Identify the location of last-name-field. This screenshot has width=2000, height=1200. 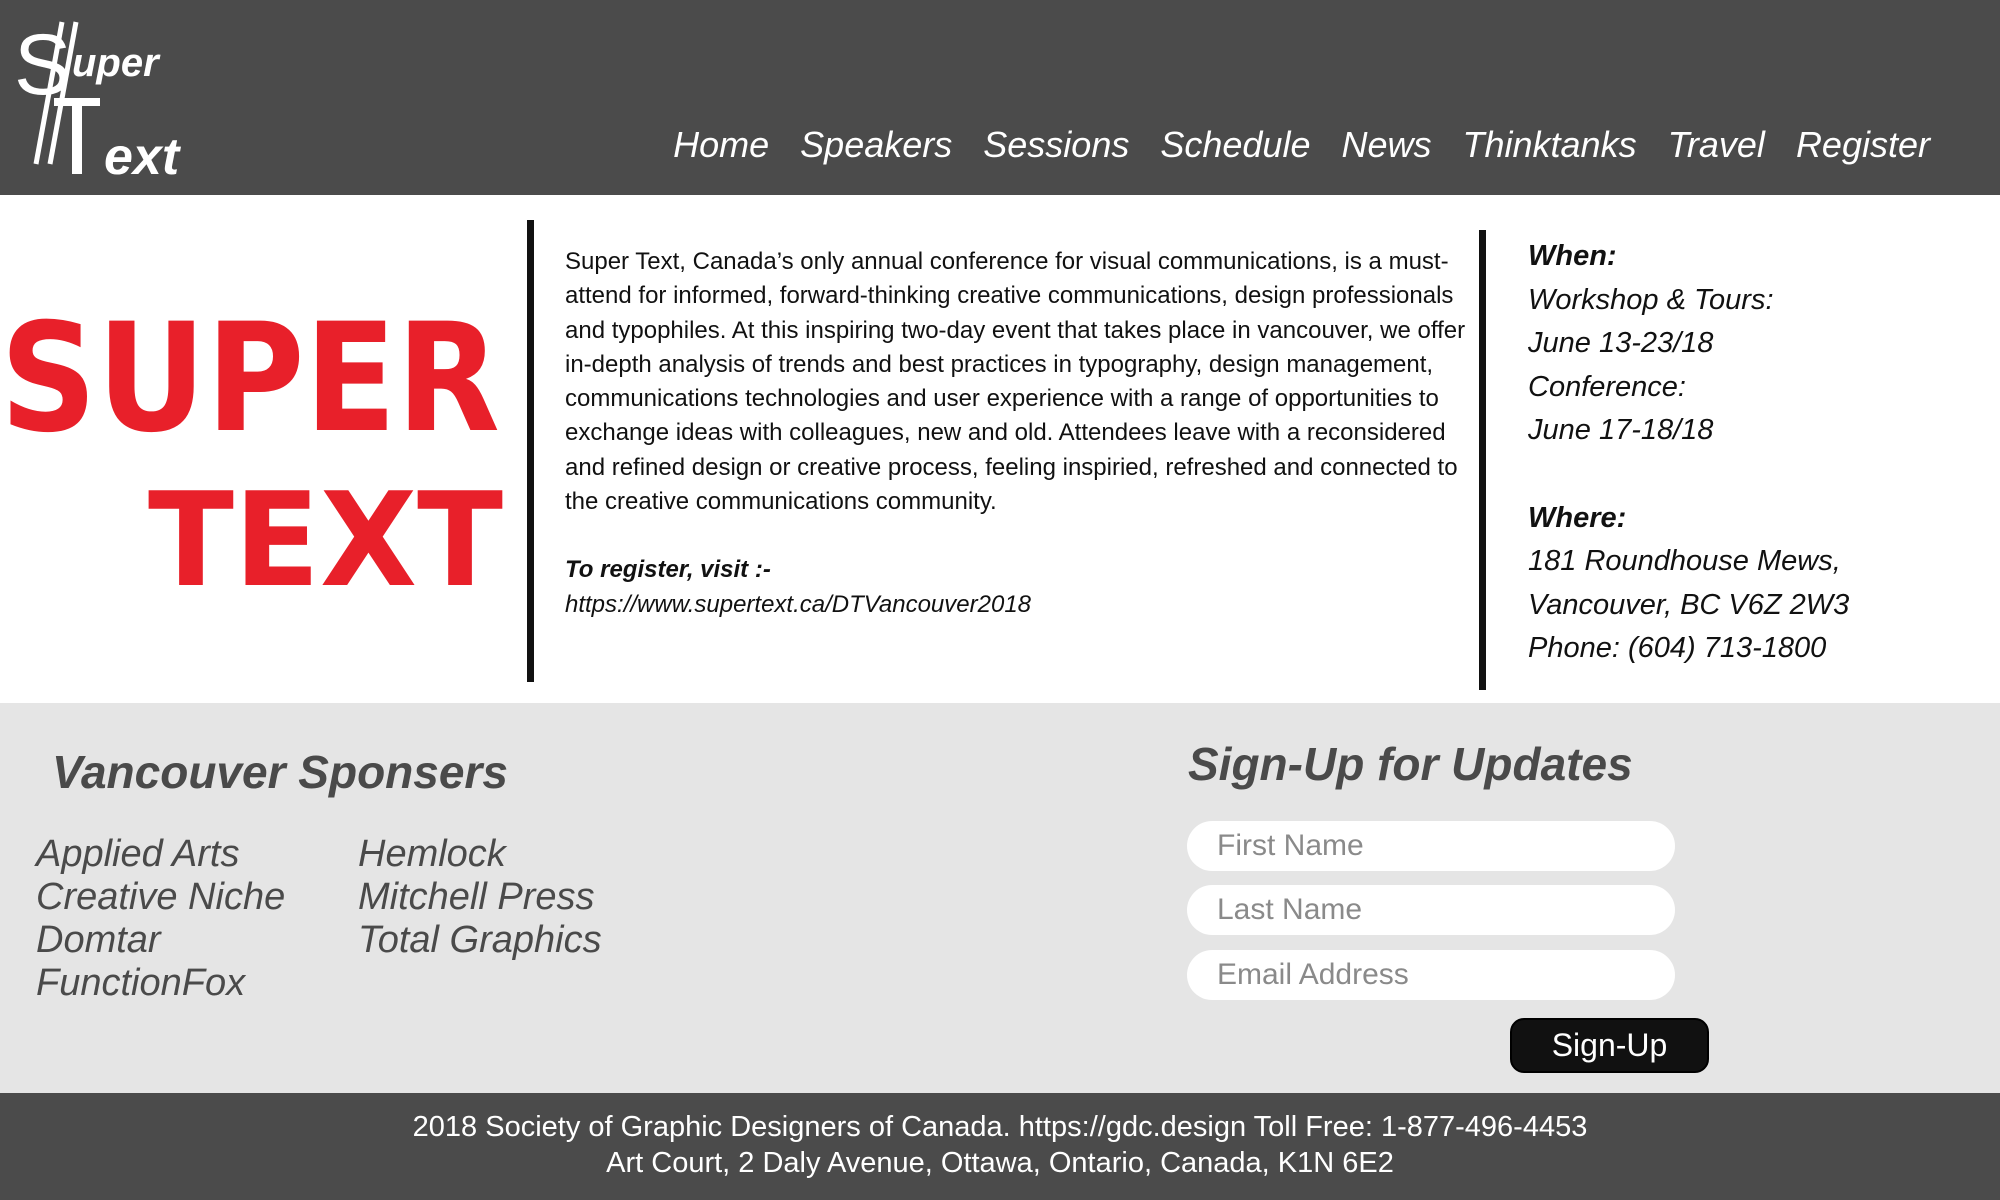
(1431, 910).